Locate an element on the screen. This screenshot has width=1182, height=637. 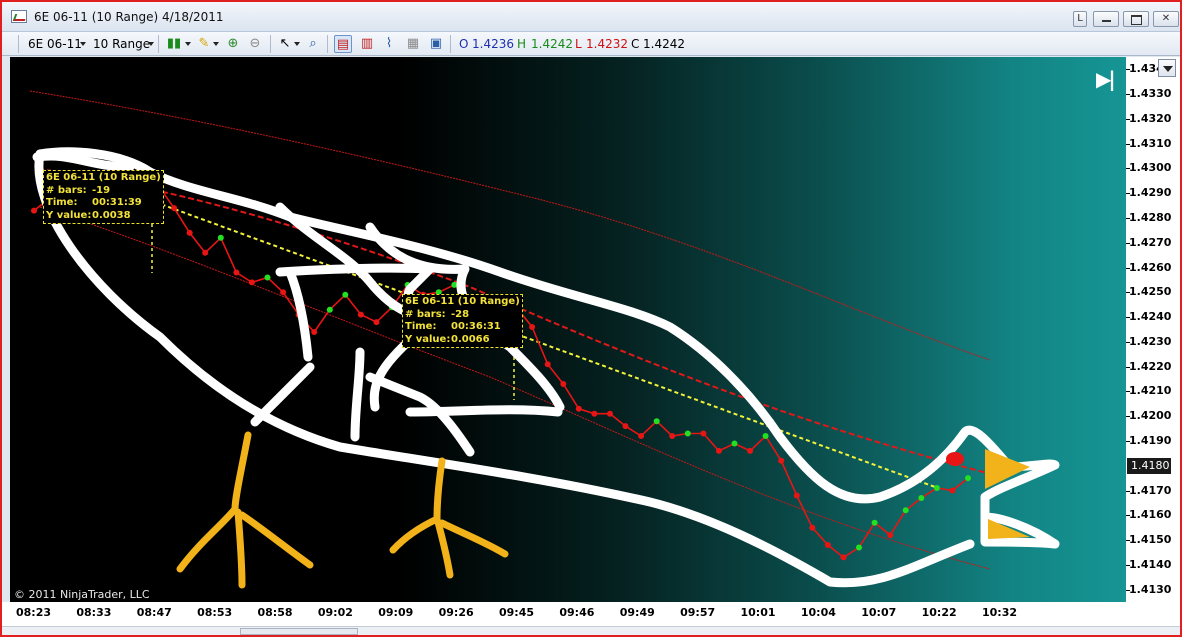
title-bar: 6E 06-11 (10 Range) 4/18/2011 L is located at coordinates (591, 17).